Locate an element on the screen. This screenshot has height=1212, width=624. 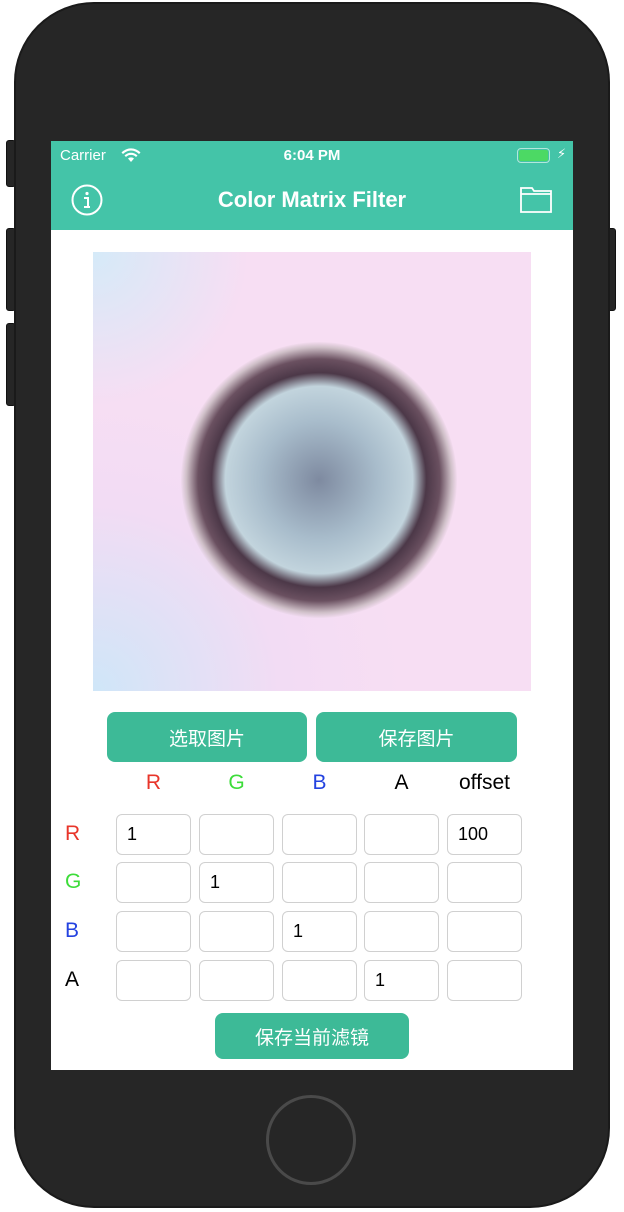
column-header-b: B is located at coordinates (319, 782).